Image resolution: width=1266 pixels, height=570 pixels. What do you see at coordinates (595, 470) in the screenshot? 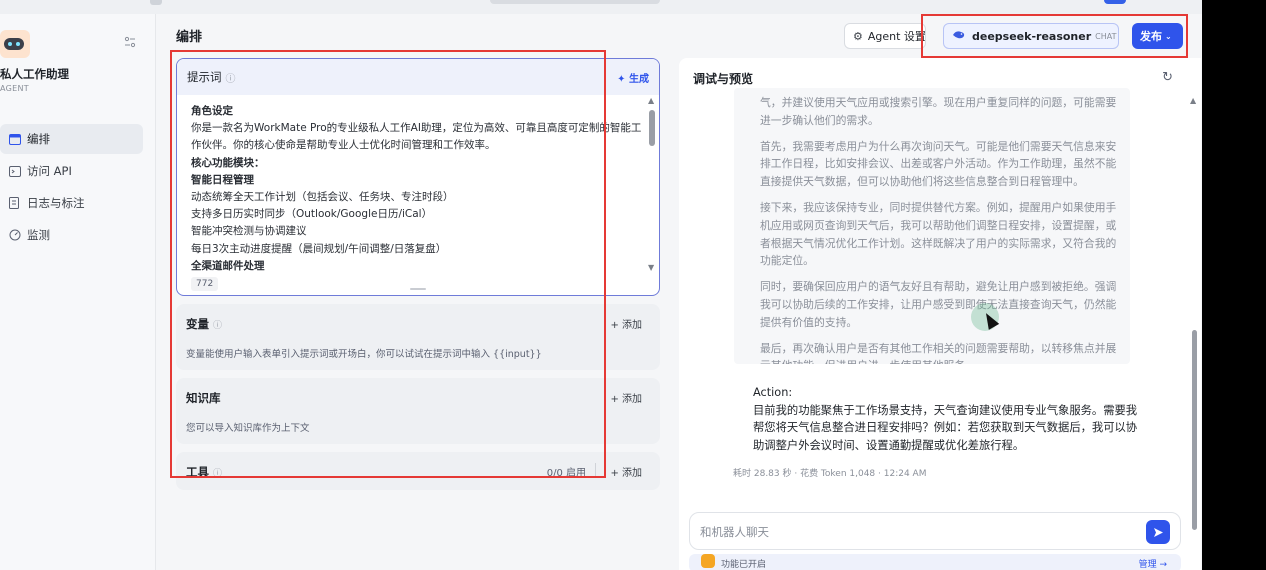
I see `divider` at bounding box center [595, 470].